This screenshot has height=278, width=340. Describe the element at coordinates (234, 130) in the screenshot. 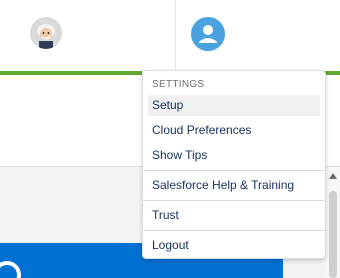

I see `menu-item-cloud-preferences: Cloud Preferences` at that location.